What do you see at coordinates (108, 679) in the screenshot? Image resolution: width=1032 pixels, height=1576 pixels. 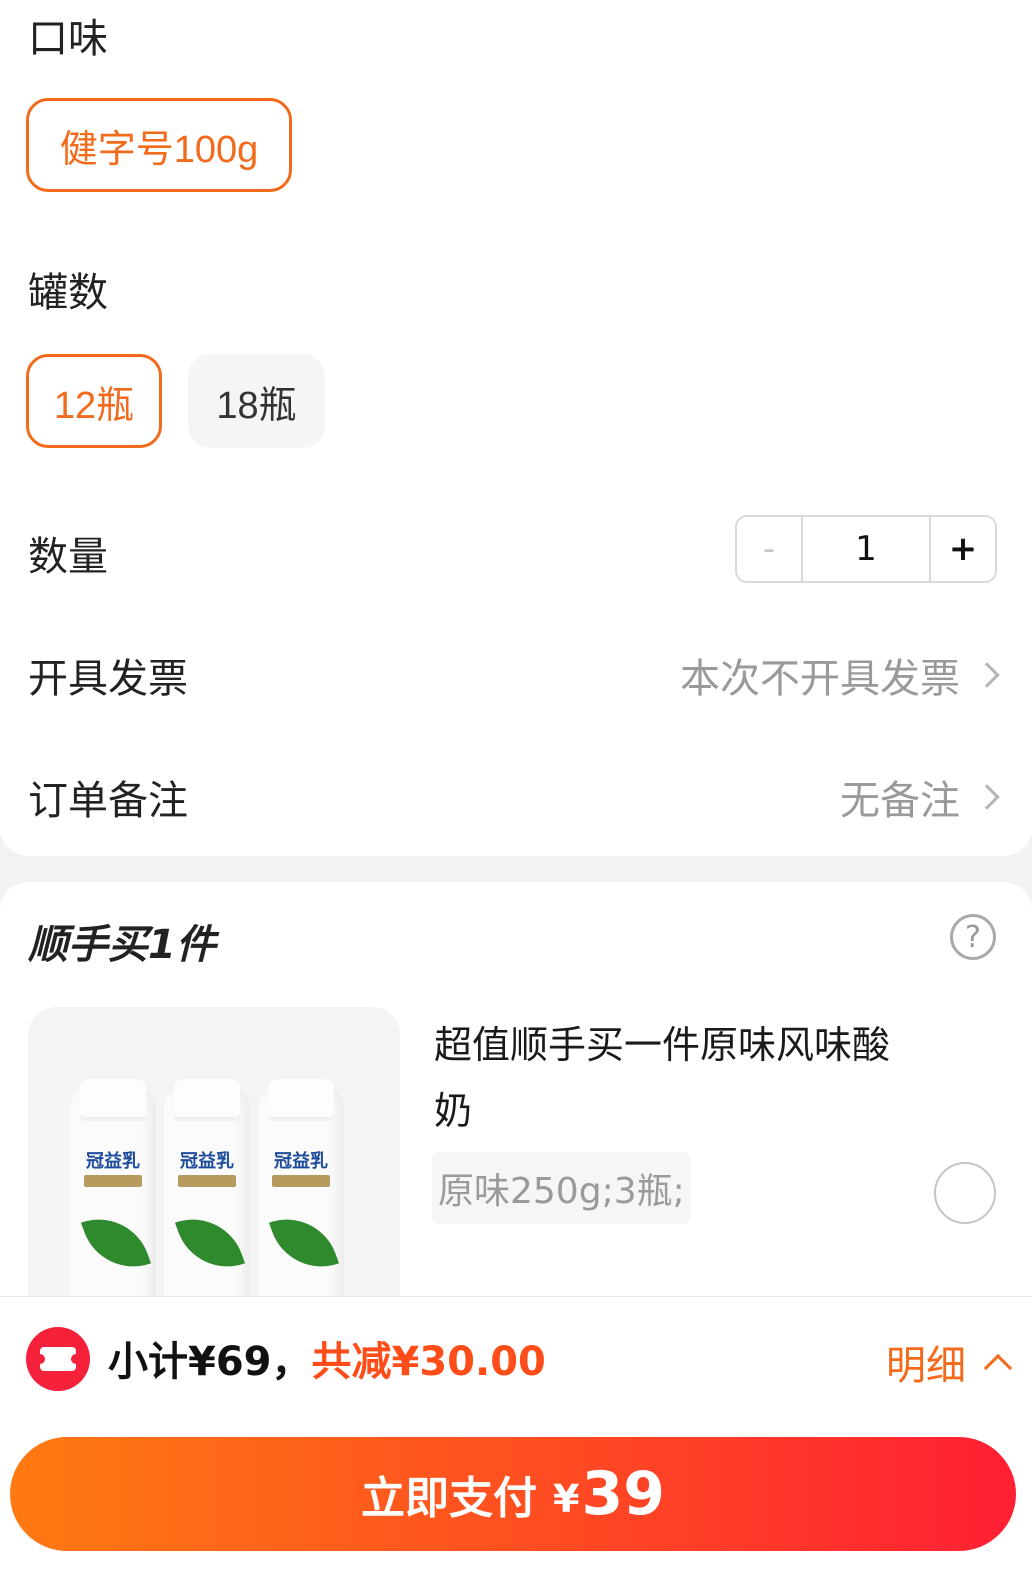 I see `invoice-label: 开具发票` at bounding box center [108, 679].